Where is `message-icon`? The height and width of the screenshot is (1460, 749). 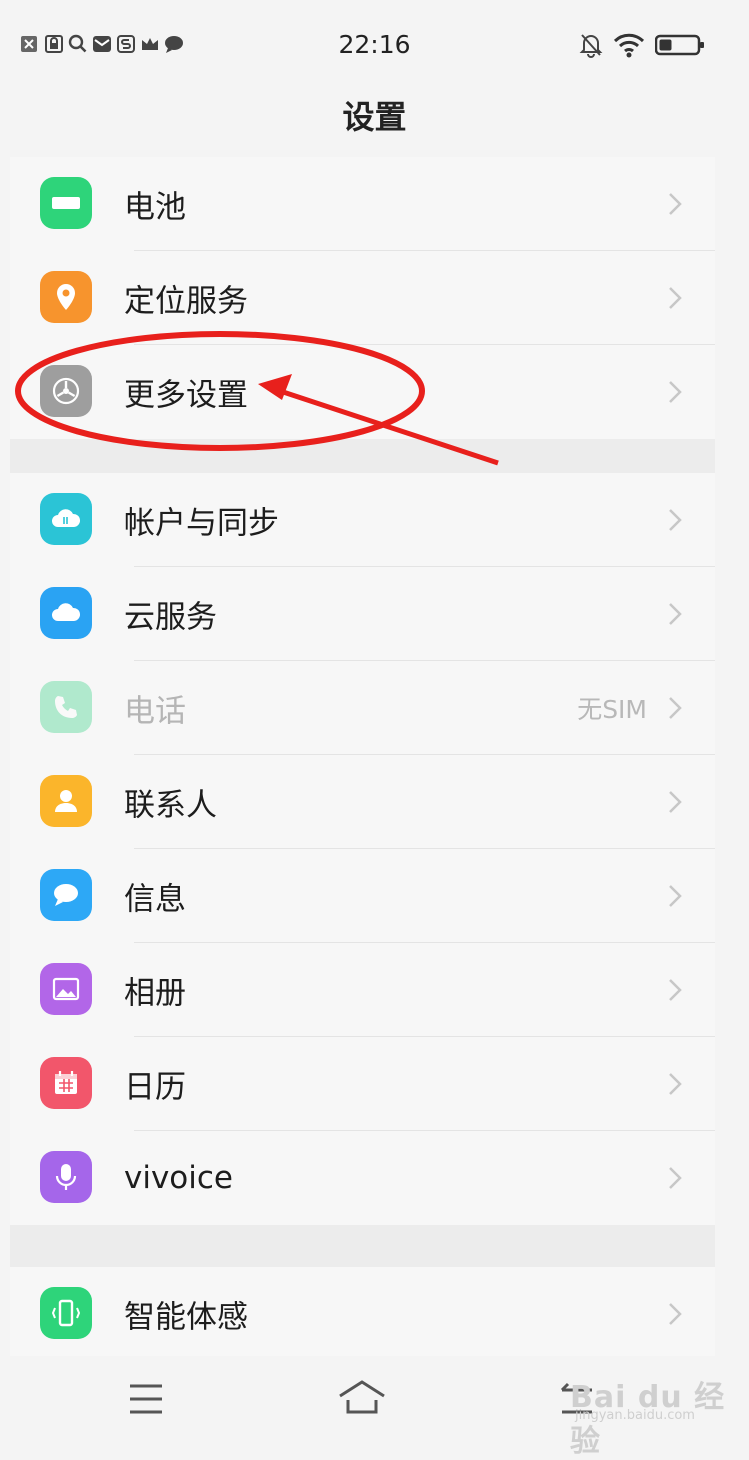
message-icon is located at coordinates (66, 895).